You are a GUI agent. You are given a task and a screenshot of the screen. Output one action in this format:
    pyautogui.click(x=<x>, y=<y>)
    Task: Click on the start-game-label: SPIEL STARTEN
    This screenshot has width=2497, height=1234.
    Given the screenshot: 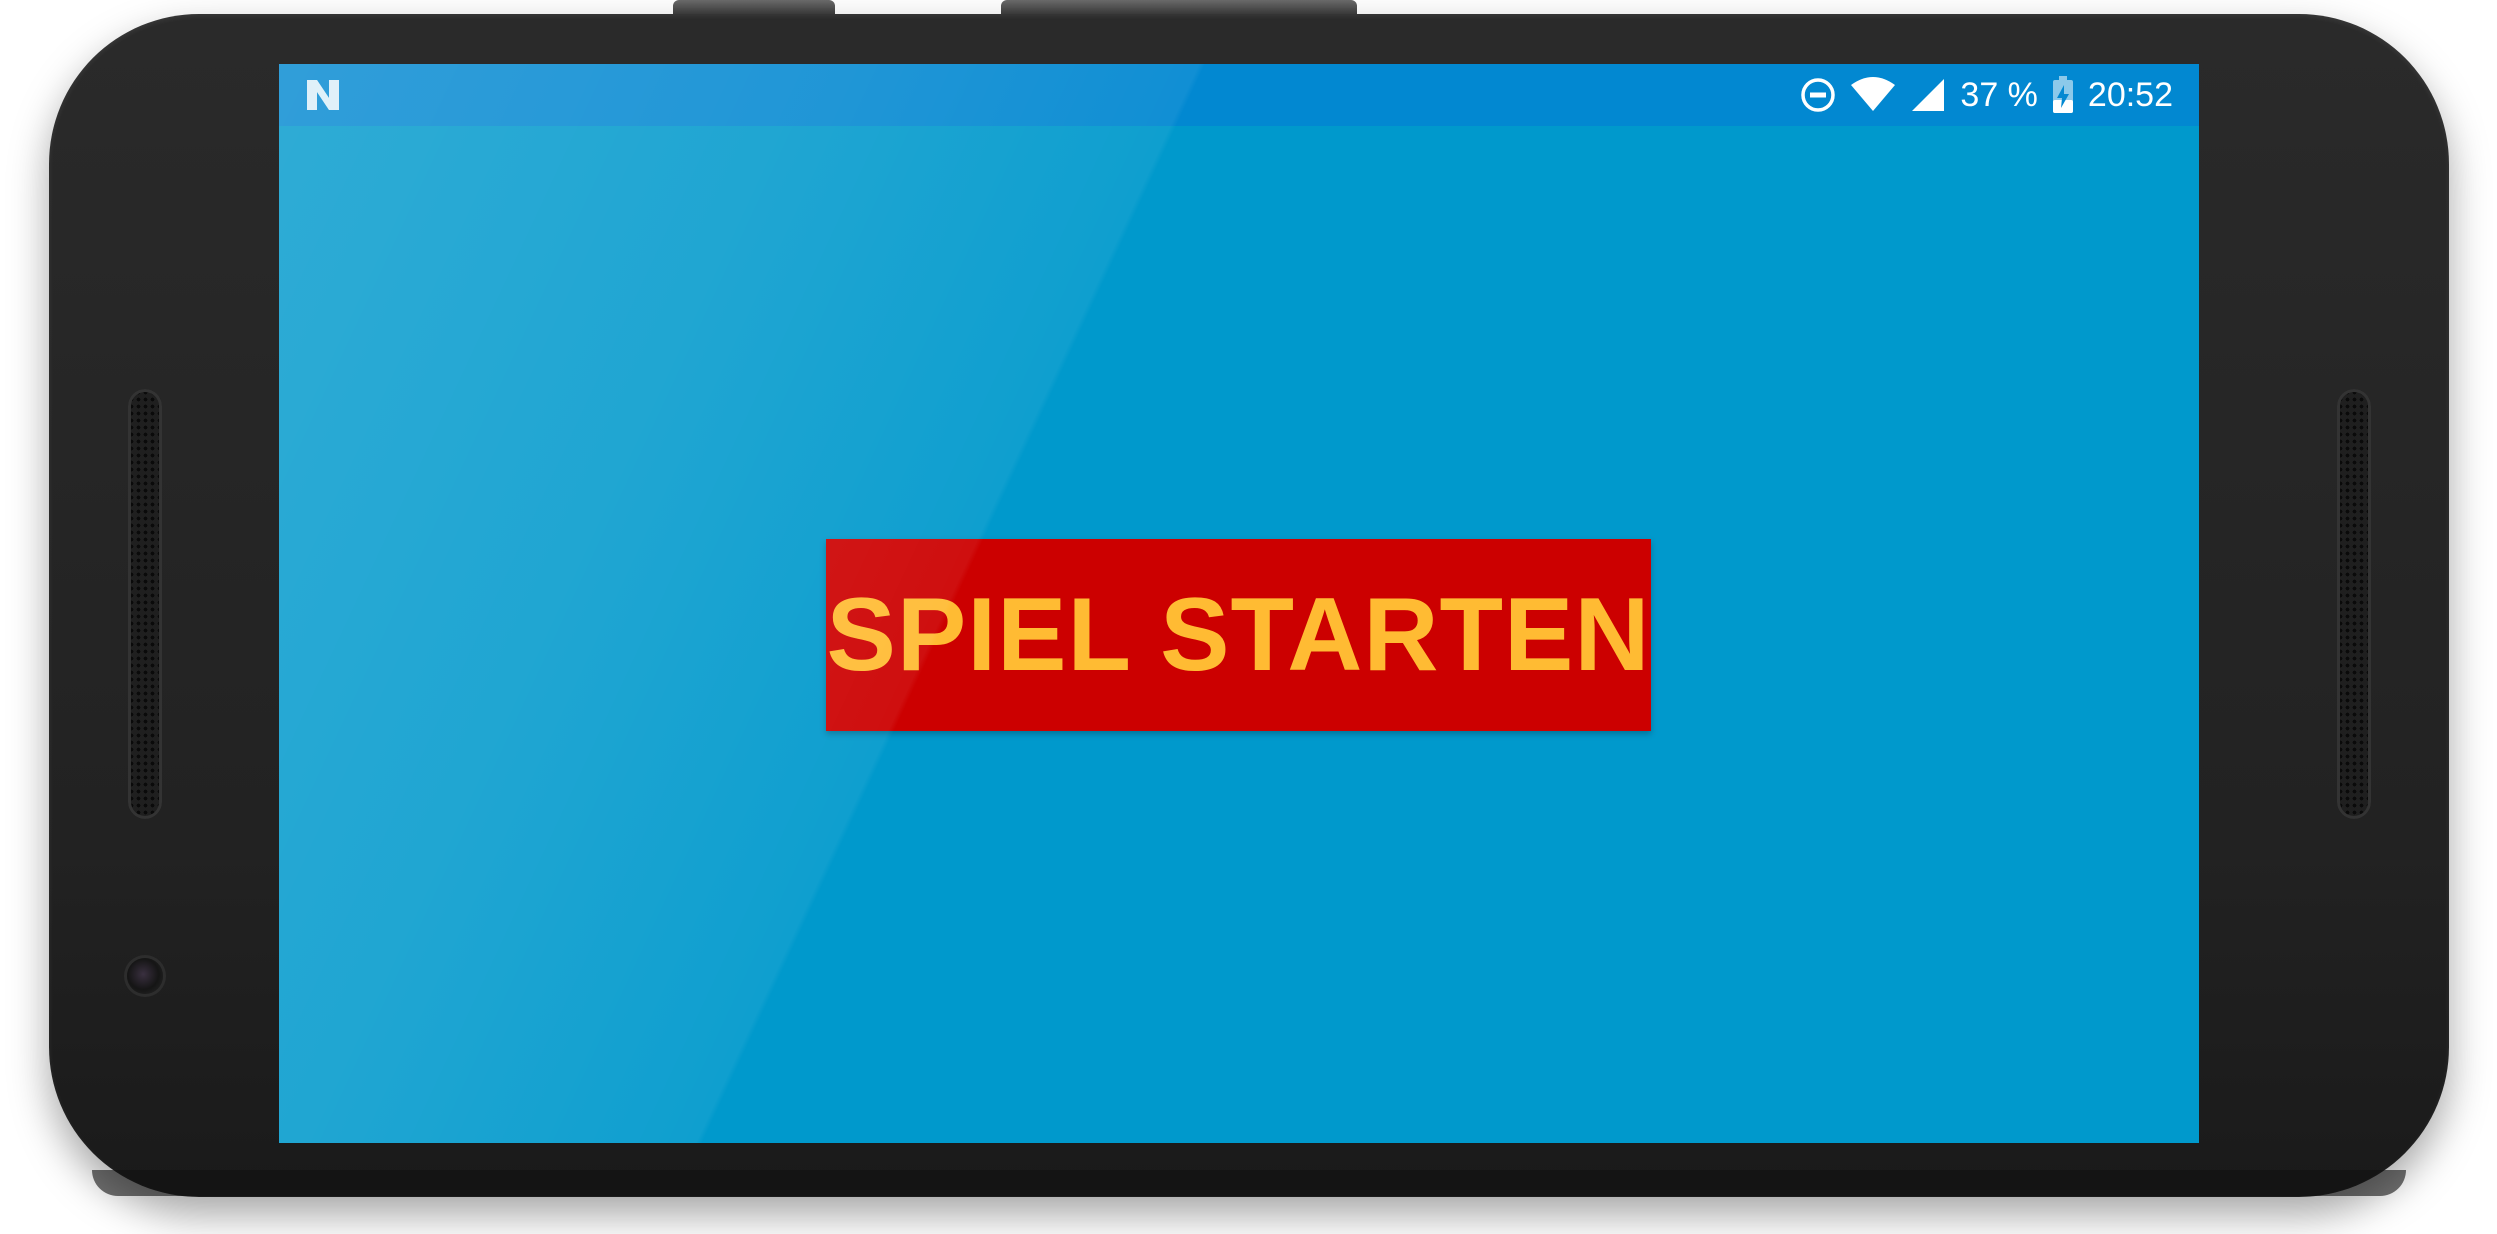 What is the action you would take?
    pyautogui.click(x=1238, y=634)
    